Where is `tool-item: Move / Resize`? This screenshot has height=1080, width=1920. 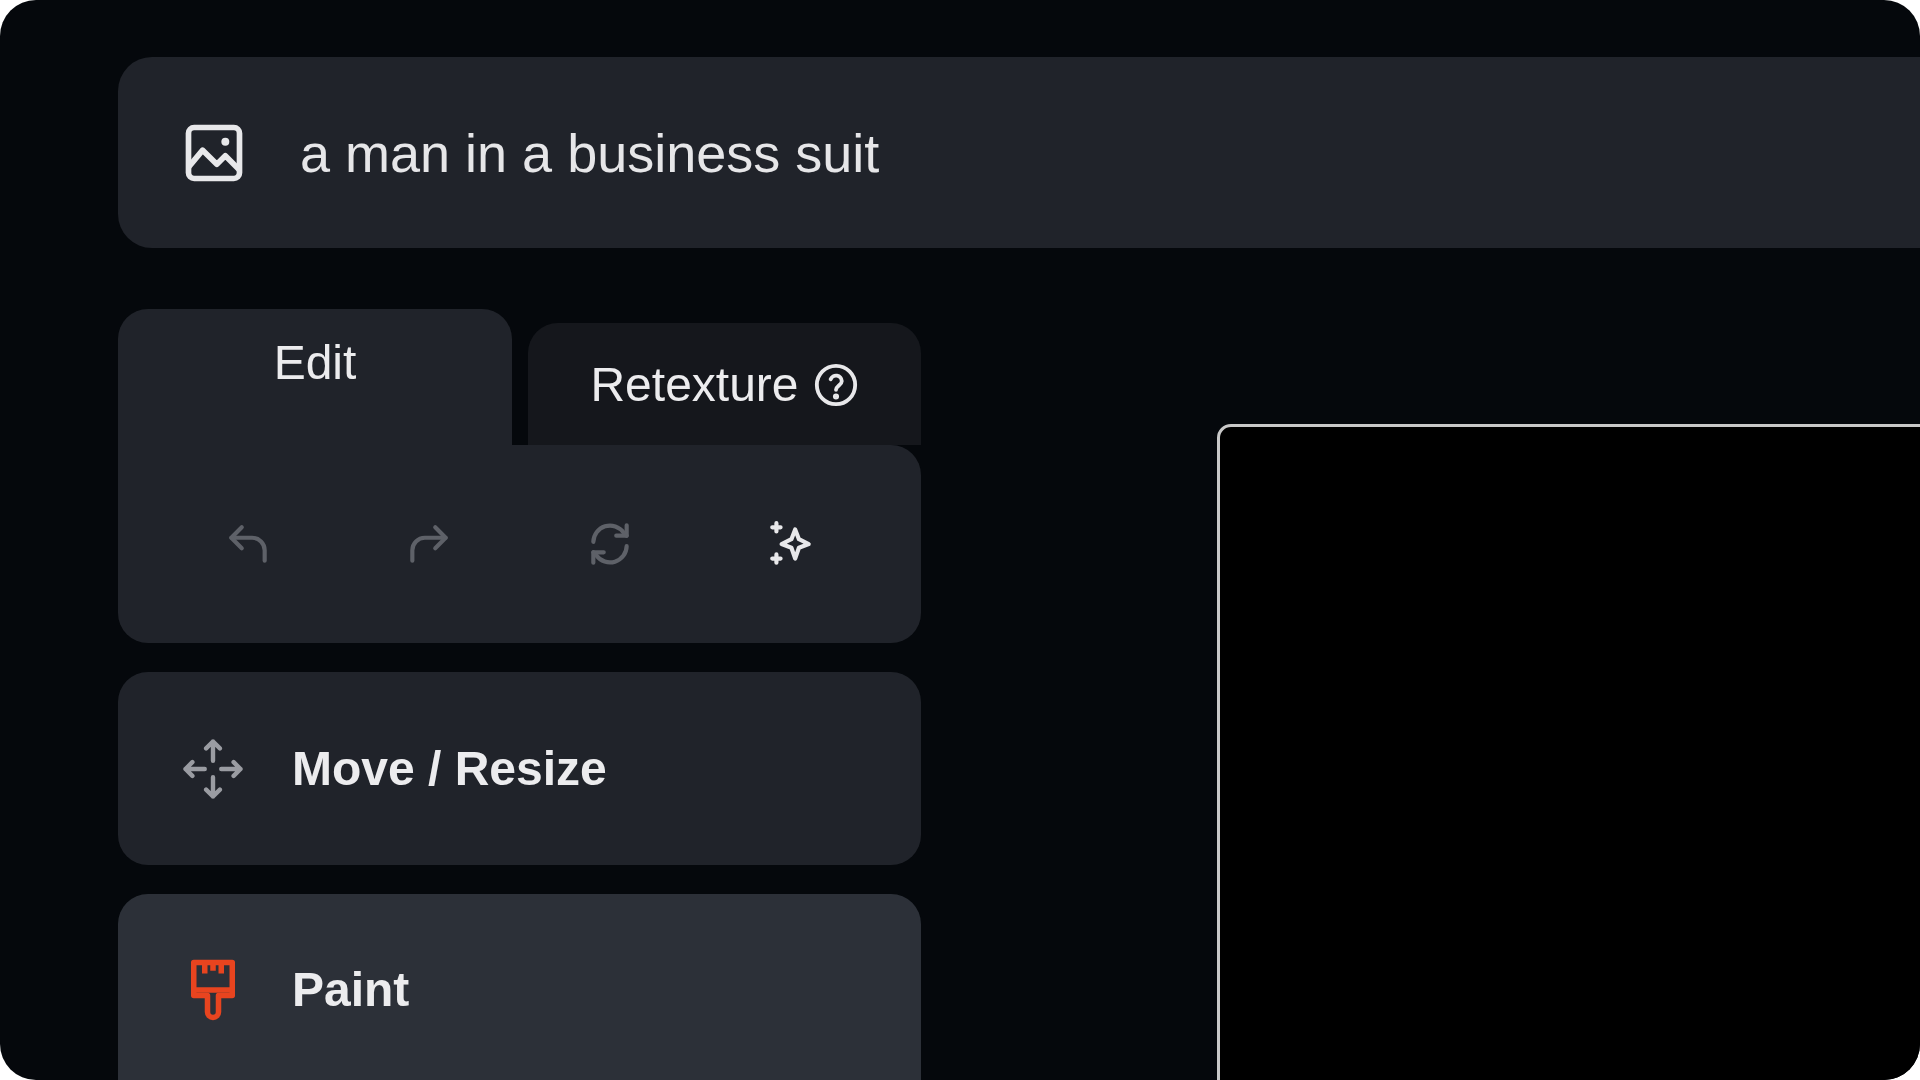 tool-item: Move / Resize is located at coordinates (519, 768).